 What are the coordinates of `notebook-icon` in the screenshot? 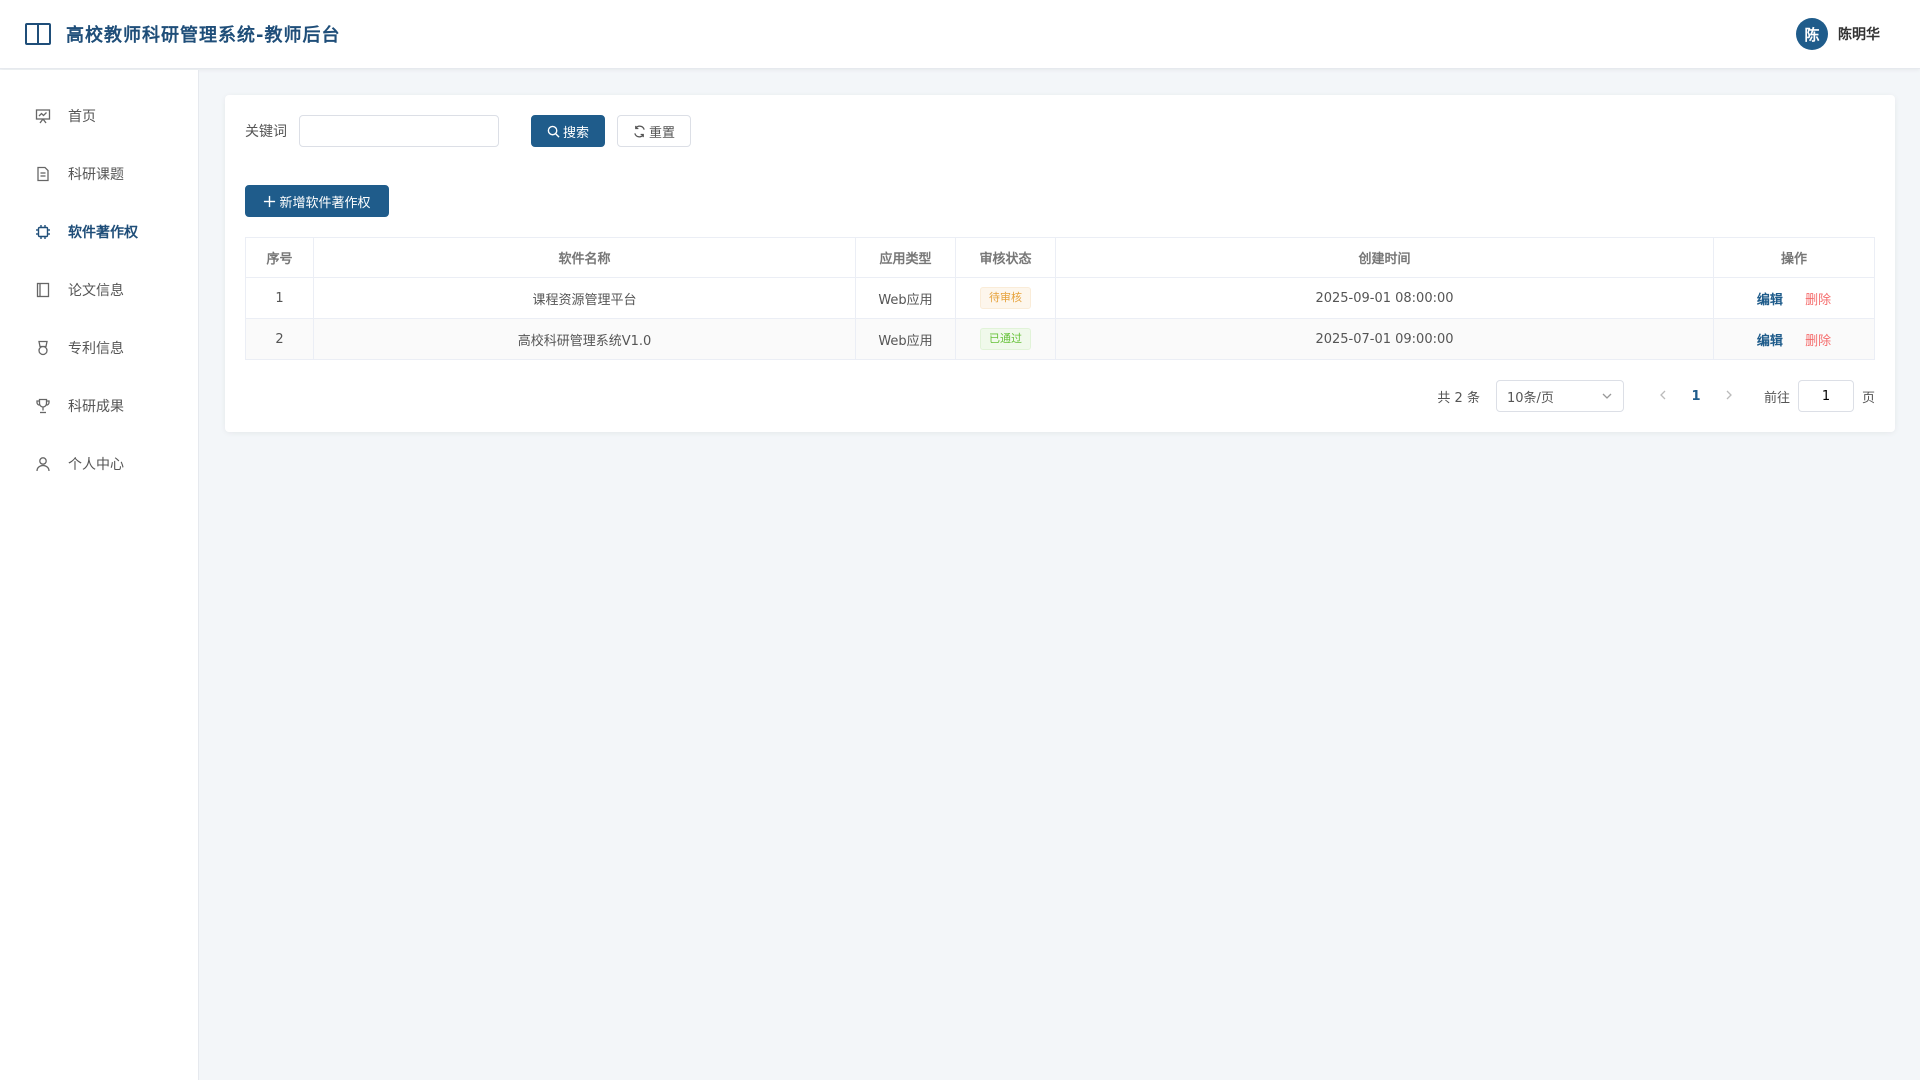 It's located at (43, 290).